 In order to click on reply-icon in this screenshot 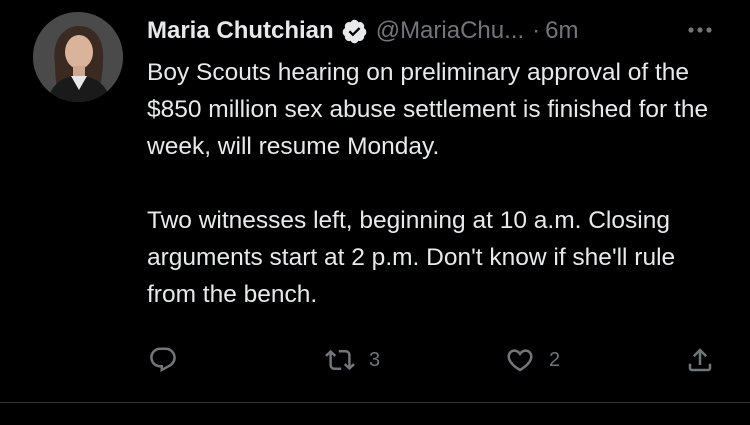, I will do `click(163, 360)`.